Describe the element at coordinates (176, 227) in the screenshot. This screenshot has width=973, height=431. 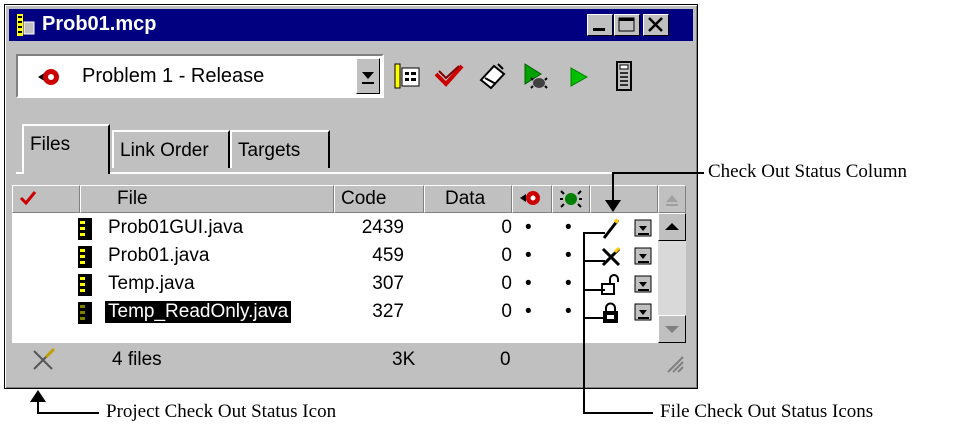
I see `file-name: Prob01GUI.java` at that location.